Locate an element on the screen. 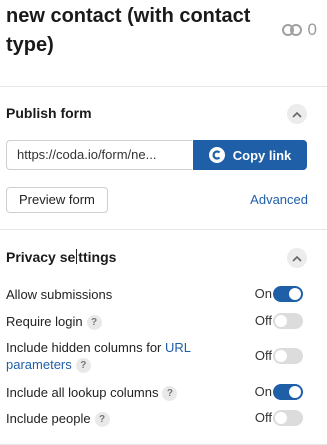  preview-form-button: Preview form is located at coordinates (57, 200).